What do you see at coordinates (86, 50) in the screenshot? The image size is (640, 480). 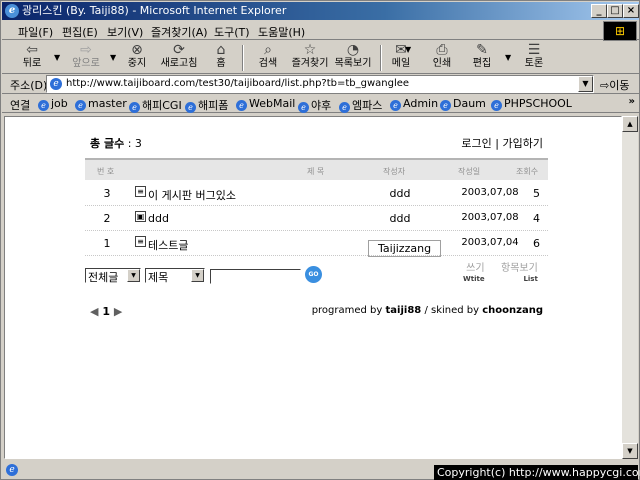 I see `forward-arrow-icon: ⇨` at bounding box center [86, 50].